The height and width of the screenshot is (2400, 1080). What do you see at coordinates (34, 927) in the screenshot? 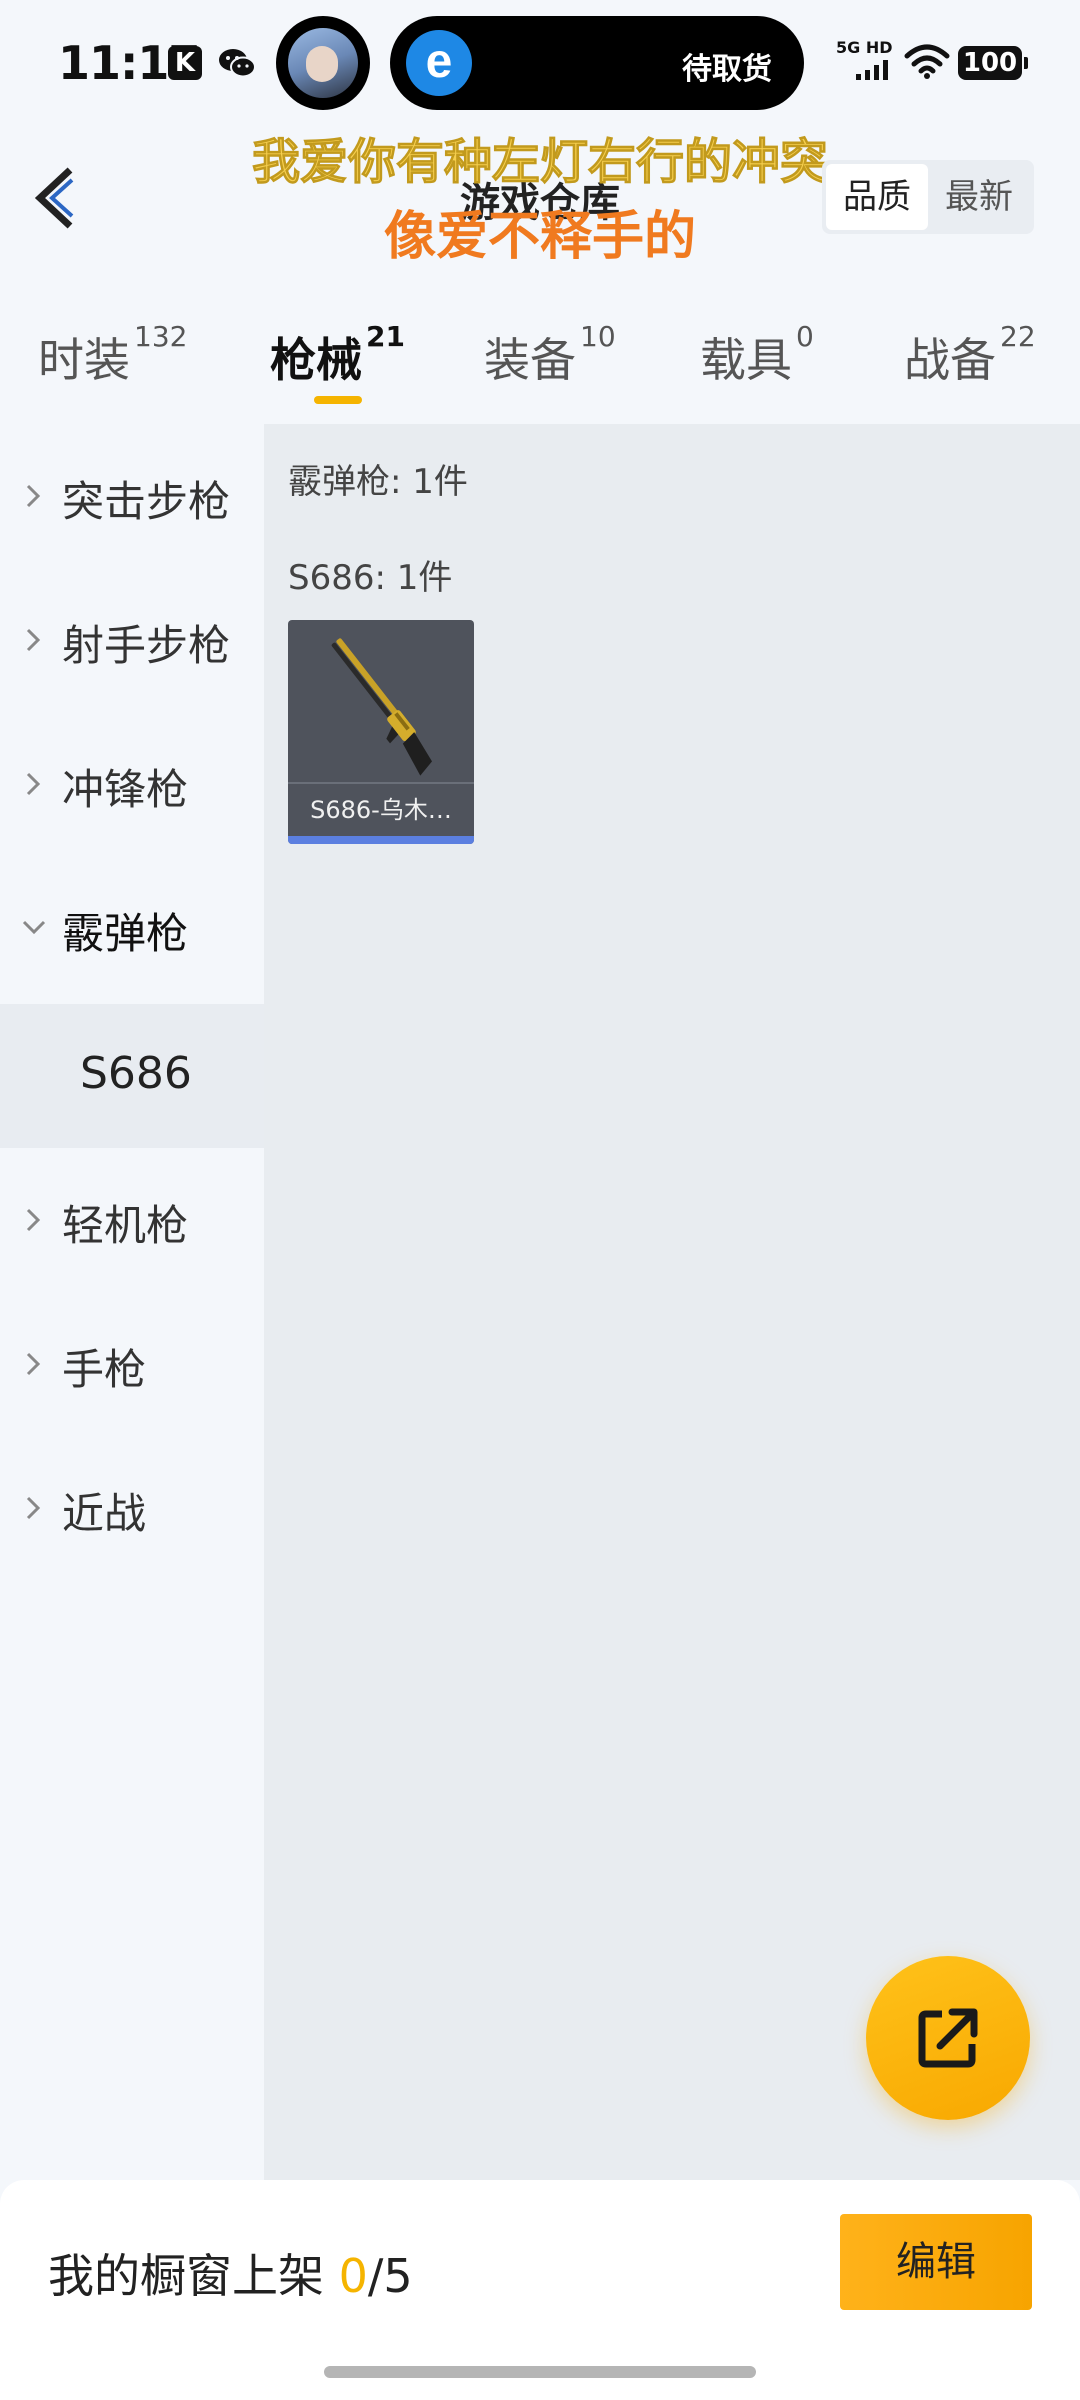
I see `chevron-down-icon` at bounding box center [34, 927].